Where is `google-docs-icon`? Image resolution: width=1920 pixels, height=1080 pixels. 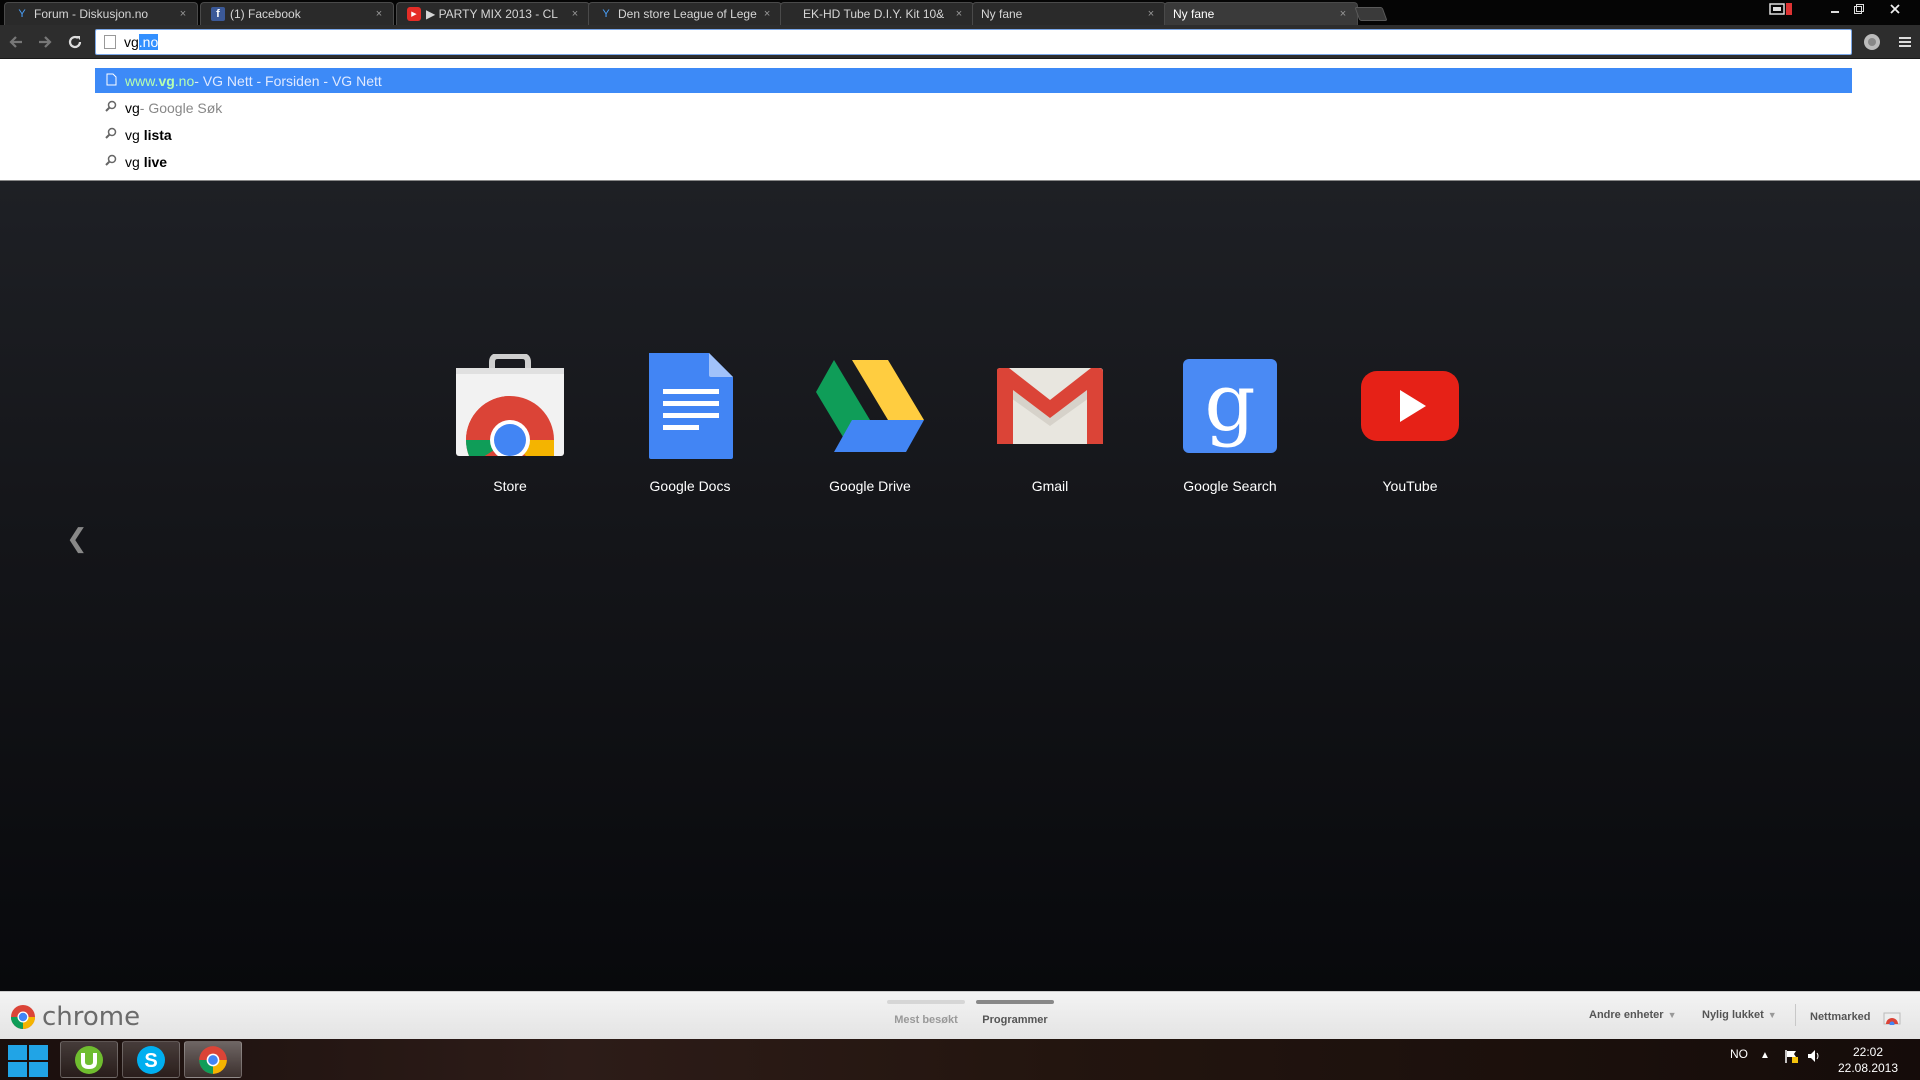
google-docs-icon is located at coordinates (690, 406).